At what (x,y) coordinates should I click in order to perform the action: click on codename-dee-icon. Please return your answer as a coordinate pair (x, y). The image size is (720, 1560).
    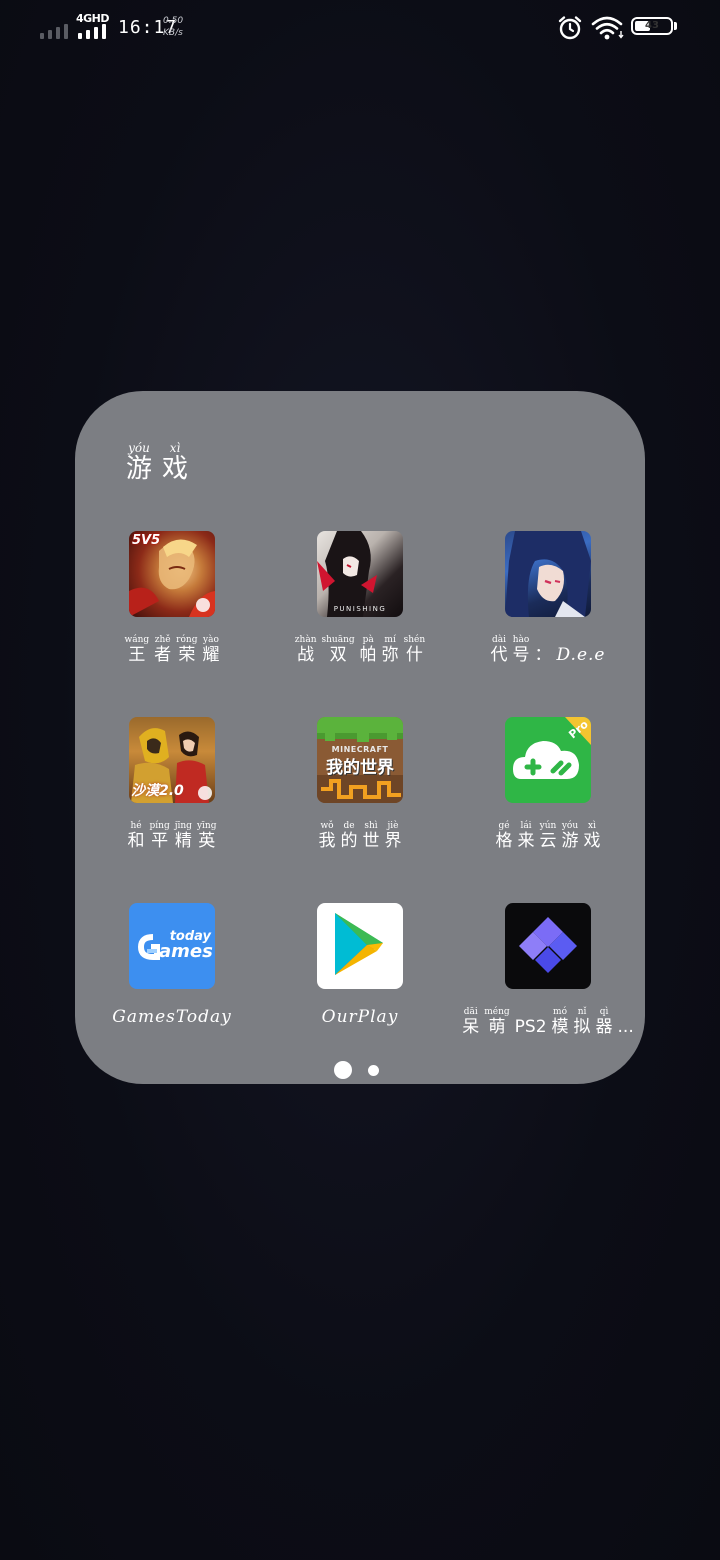
    Looking at the image, I should click on (548, 574).